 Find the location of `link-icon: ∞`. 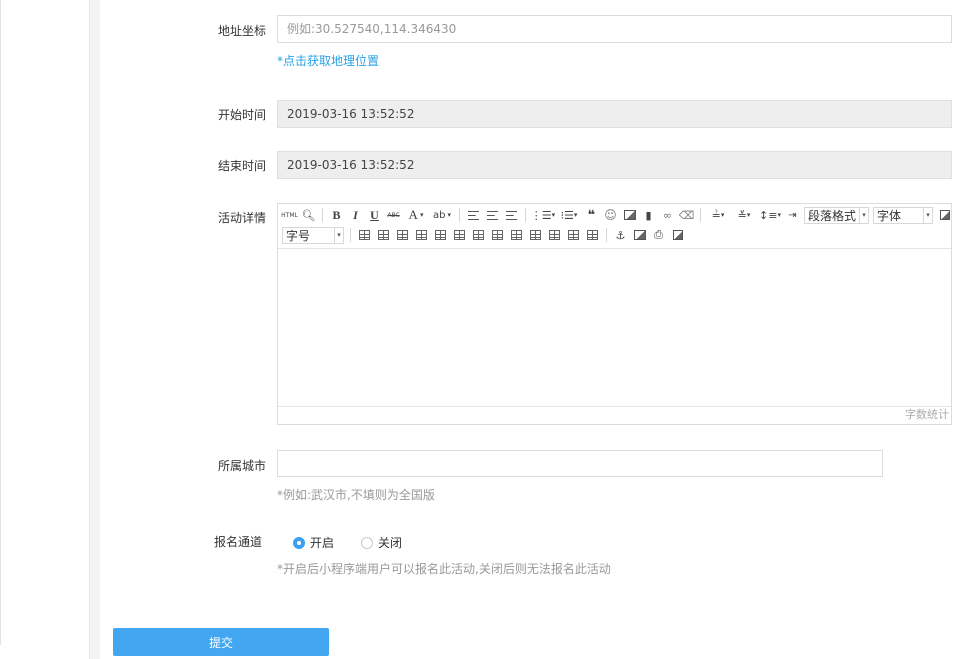

link-icon: ∞ is located at coordinates (667, 215).